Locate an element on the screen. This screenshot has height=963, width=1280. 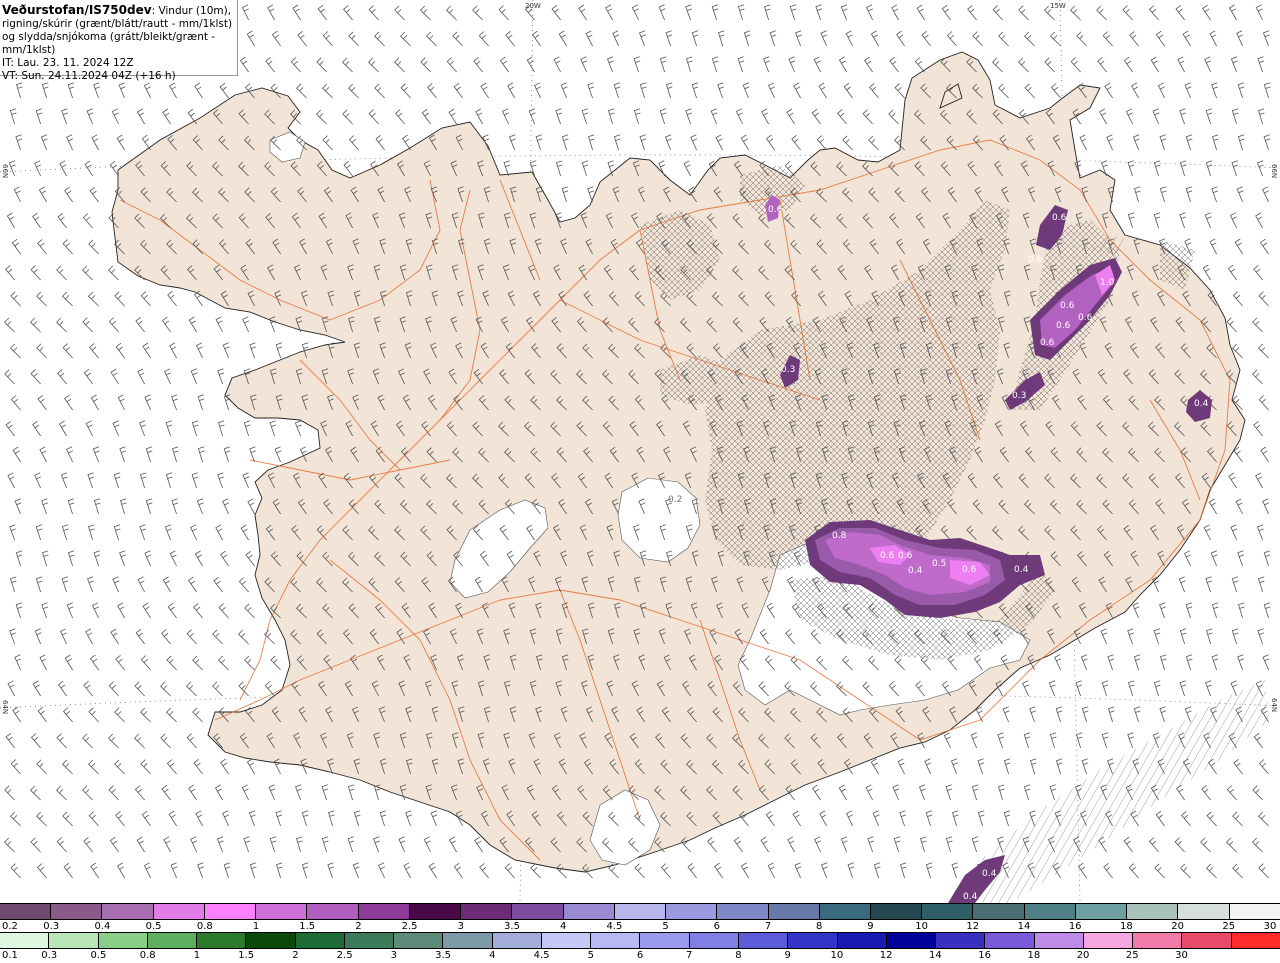
scale-label: 1.5 is located at coordinates (307, 926).